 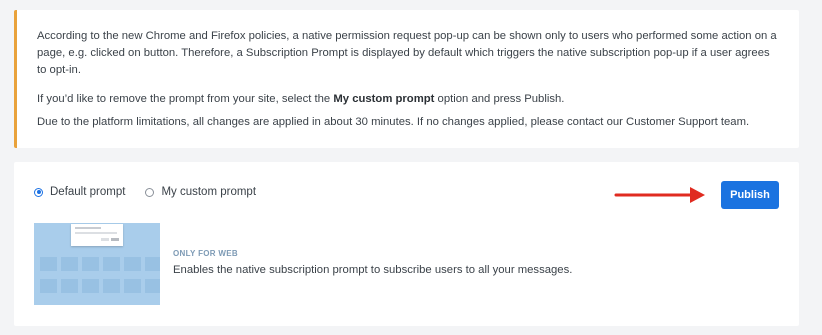 I want to click on preview-popup, so click(x=97, y=235).